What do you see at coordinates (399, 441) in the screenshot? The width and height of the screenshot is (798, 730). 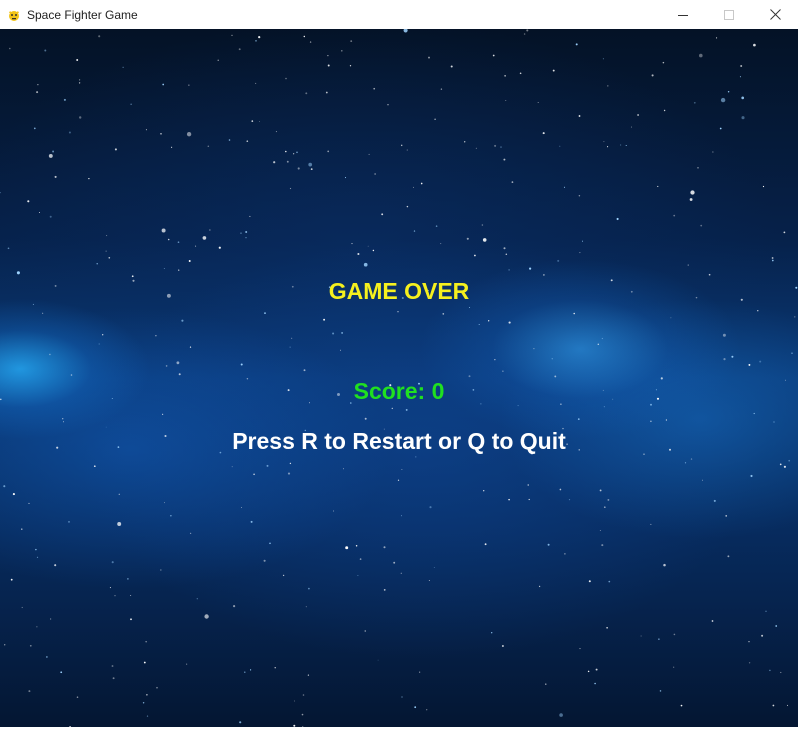 I see `restart-quit-prompt: Press R to Restart or Q to Quit` at bounding box center [399, 441].